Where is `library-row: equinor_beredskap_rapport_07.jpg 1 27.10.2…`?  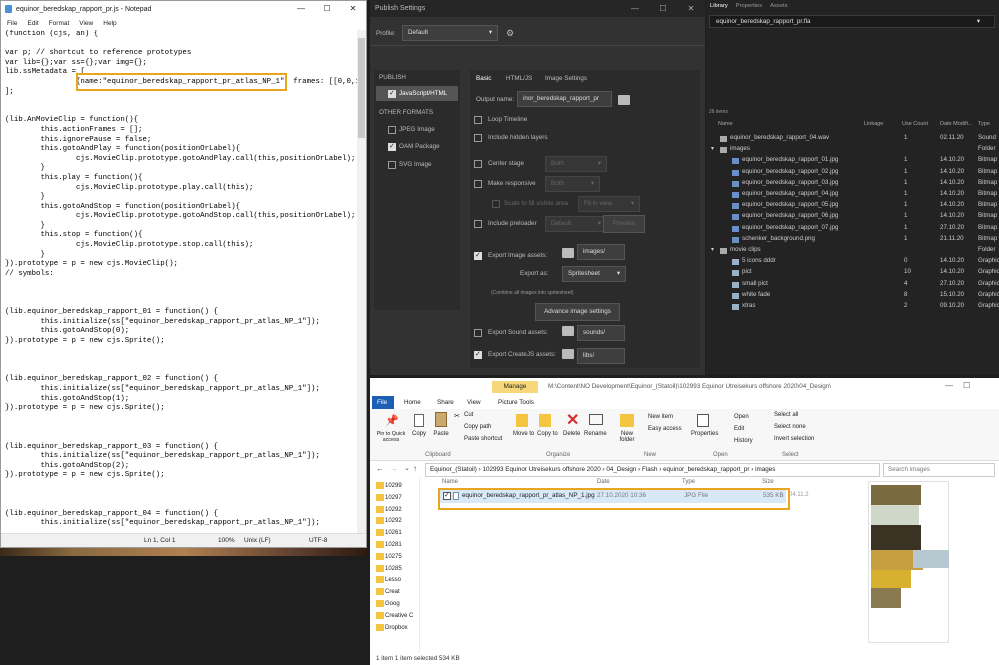
library-row: equinor_beredskap_rapport_07.jpg 1 27.10.2… is located at coordinates (852, 228).